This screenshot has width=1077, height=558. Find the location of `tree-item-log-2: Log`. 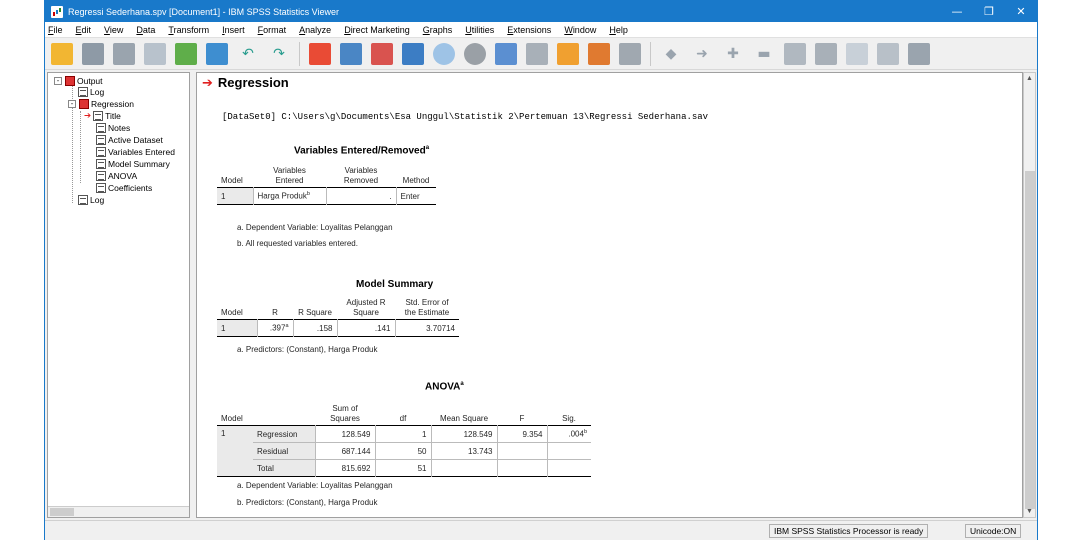

tree-item-log-2: Log is located at coordinates (91, 200).